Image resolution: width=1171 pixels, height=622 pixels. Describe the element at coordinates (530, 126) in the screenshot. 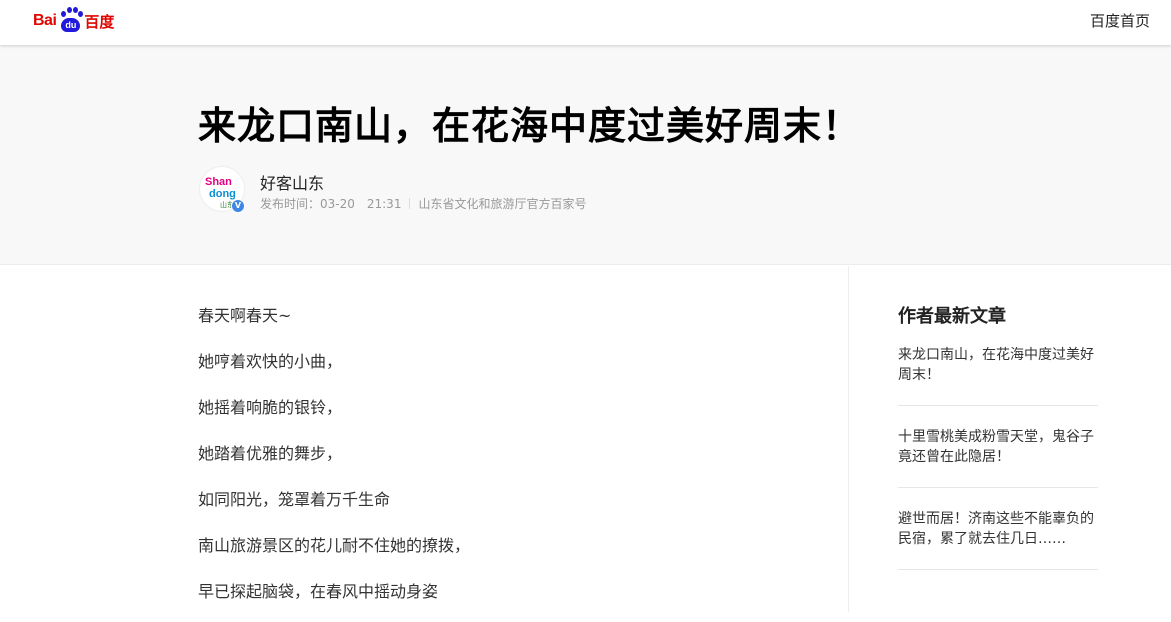

I see `article-title: 来龙口南山，在花海中度过美好周末！` at that location.